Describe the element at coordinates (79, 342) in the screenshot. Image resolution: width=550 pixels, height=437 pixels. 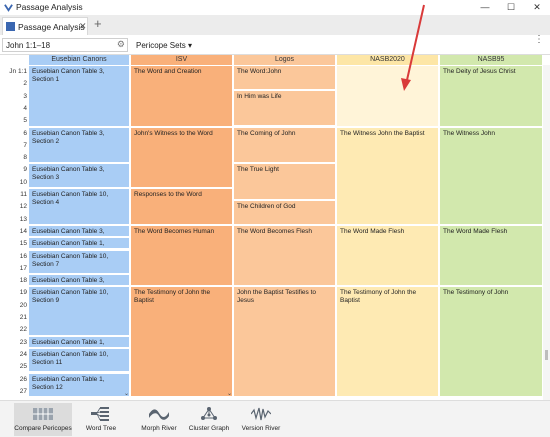
I see `pericope-euseb: Eusebian Canon Table 1, Section 10` at that location.